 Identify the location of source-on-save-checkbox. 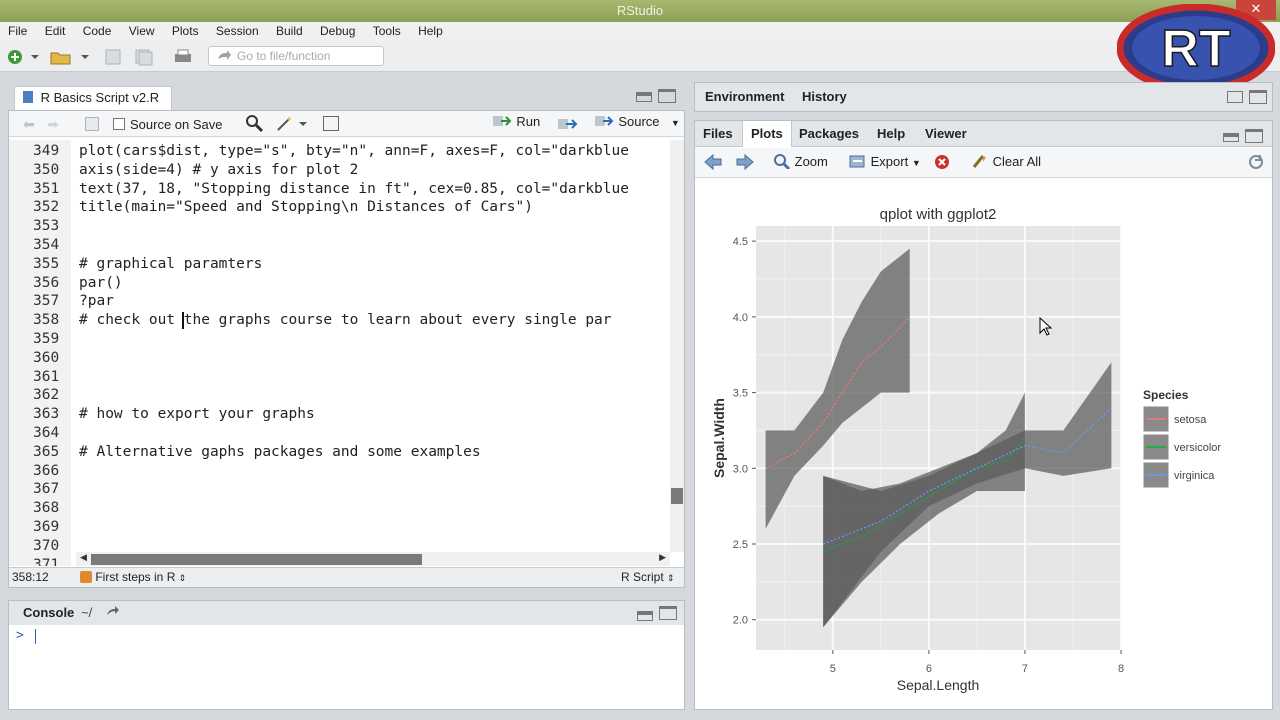
(119, 124).